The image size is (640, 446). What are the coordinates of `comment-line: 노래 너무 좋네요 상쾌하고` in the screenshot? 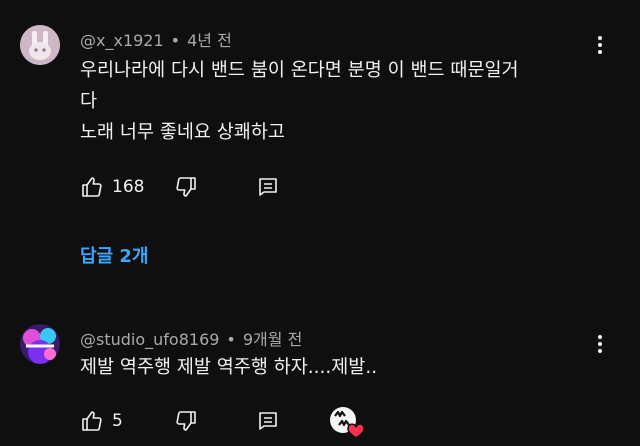 It's located at (182, 132).